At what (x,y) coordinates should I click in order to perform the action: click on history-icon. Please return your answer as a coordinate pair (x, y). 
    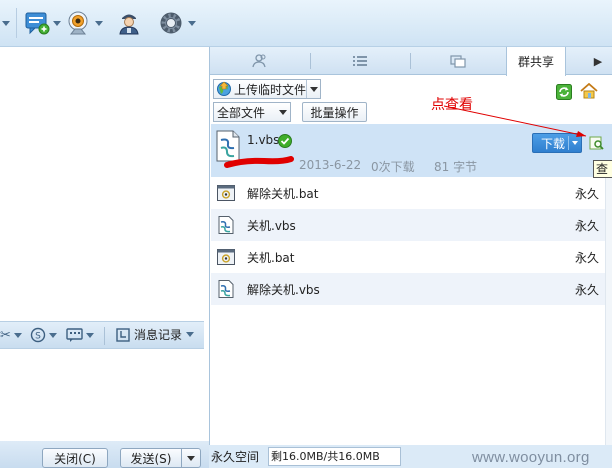
    Looking at the image, I should click on (123, 334).